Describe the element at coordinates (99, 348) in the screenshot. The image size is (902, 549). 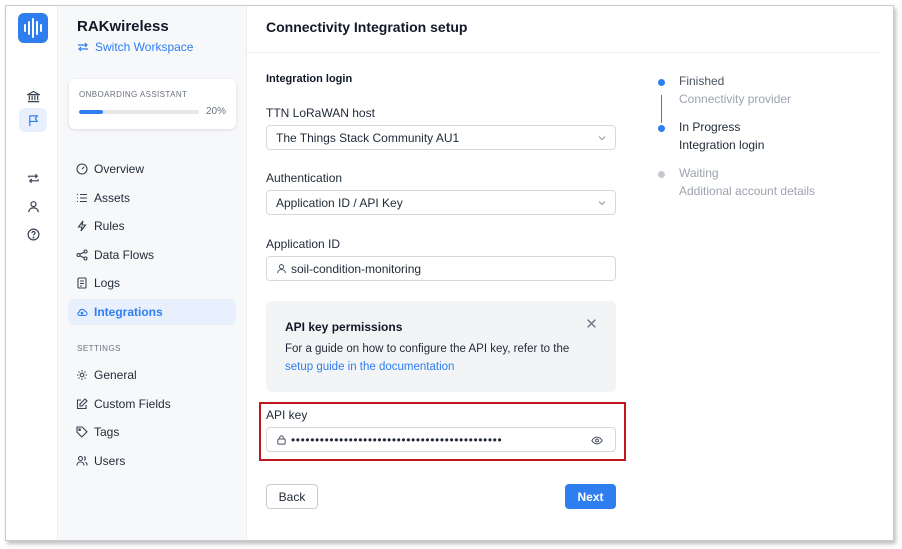
I see `settings-section-label: SETTINGS` at that location.